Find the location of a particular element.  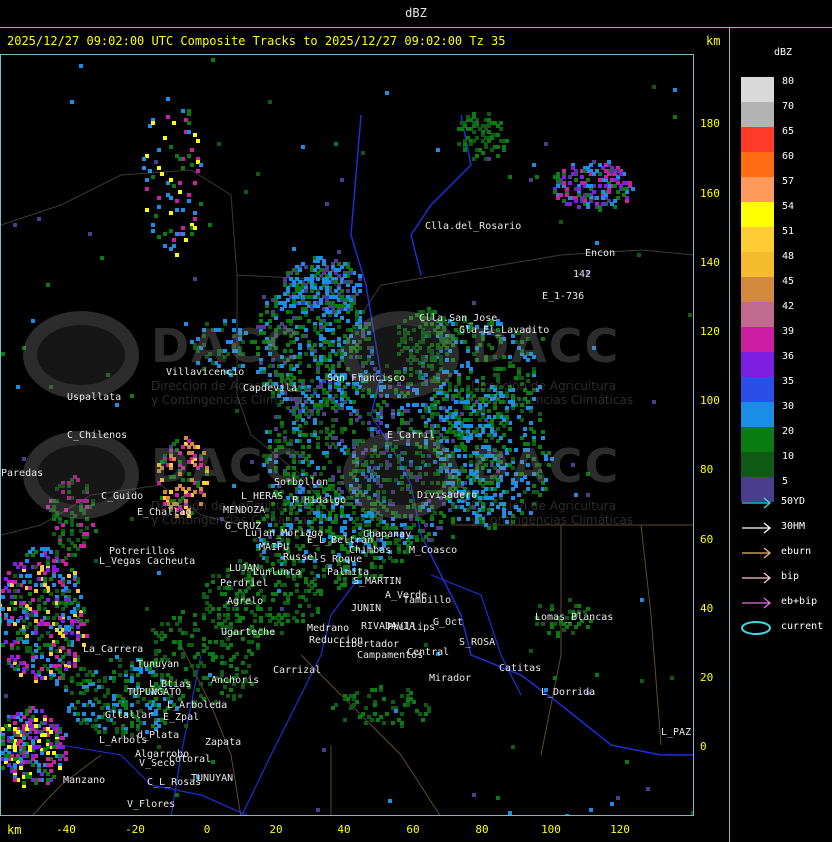

place-label: Carrizal is located at coordinates (297, 670).